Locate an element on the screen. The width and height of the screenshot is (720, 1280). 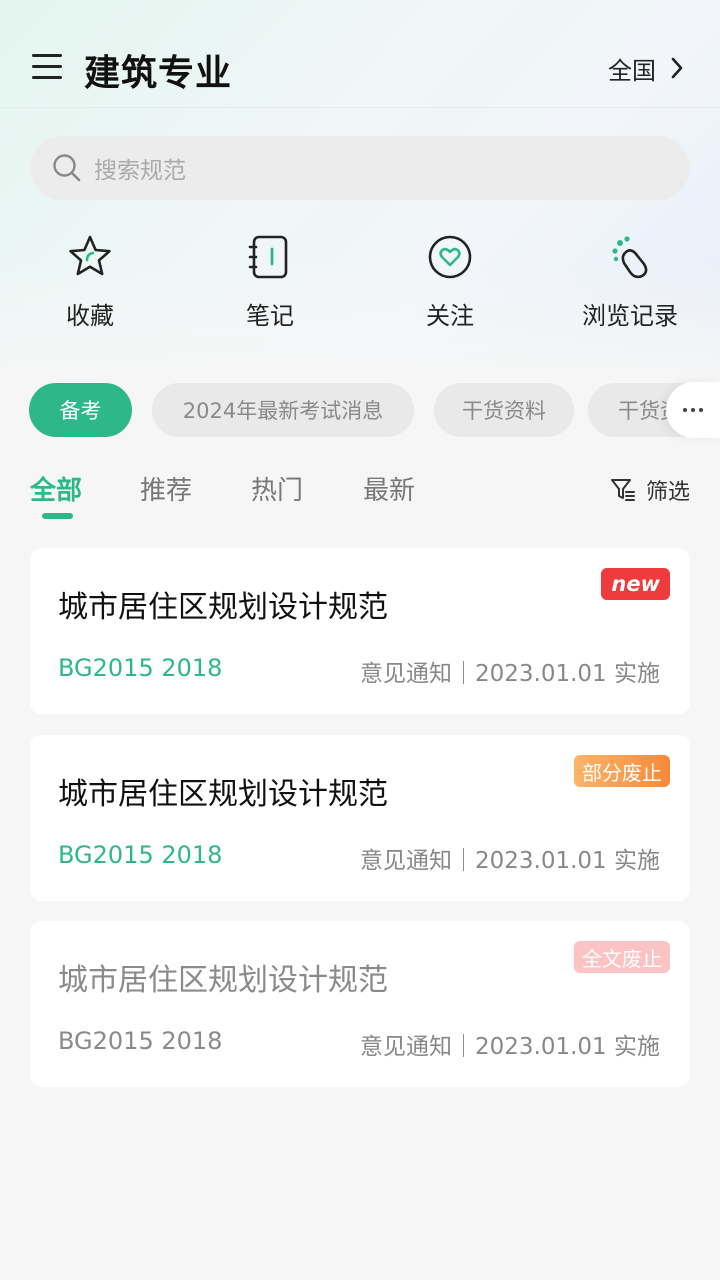
tab-recommended: 推荐 is located at coordinates (166, 488).